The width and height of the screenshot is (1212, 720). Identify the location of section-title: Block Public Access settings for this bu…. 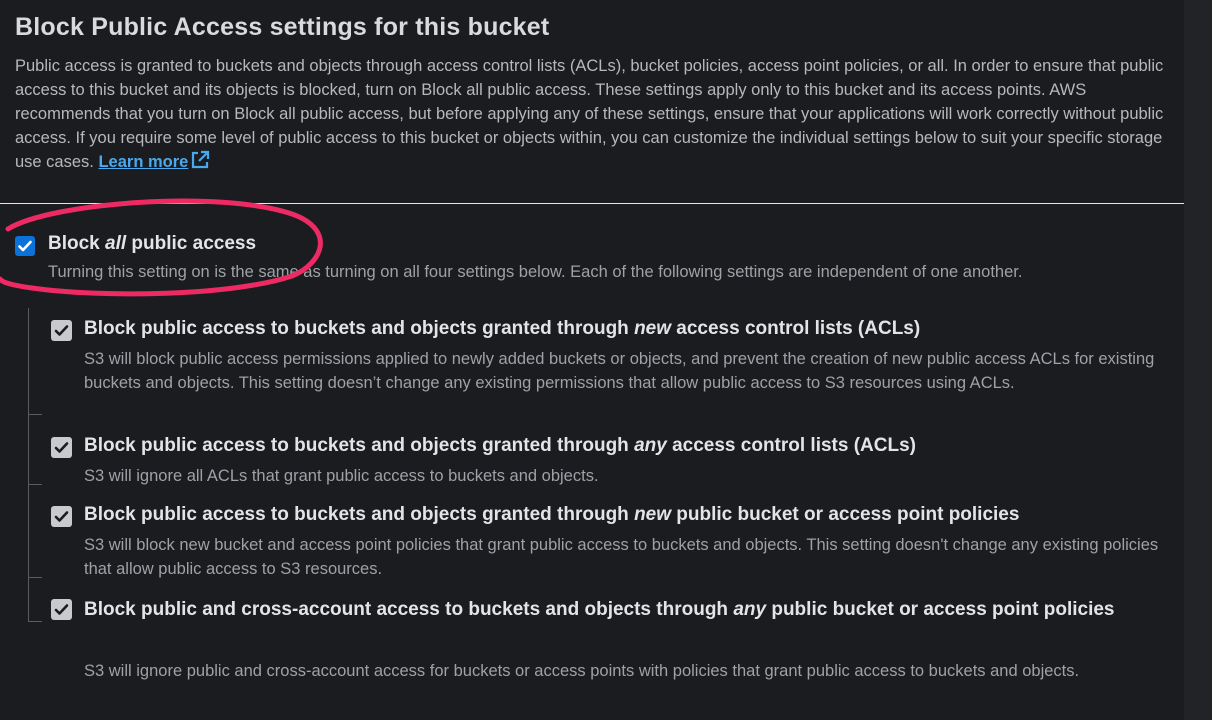
(282, 27).